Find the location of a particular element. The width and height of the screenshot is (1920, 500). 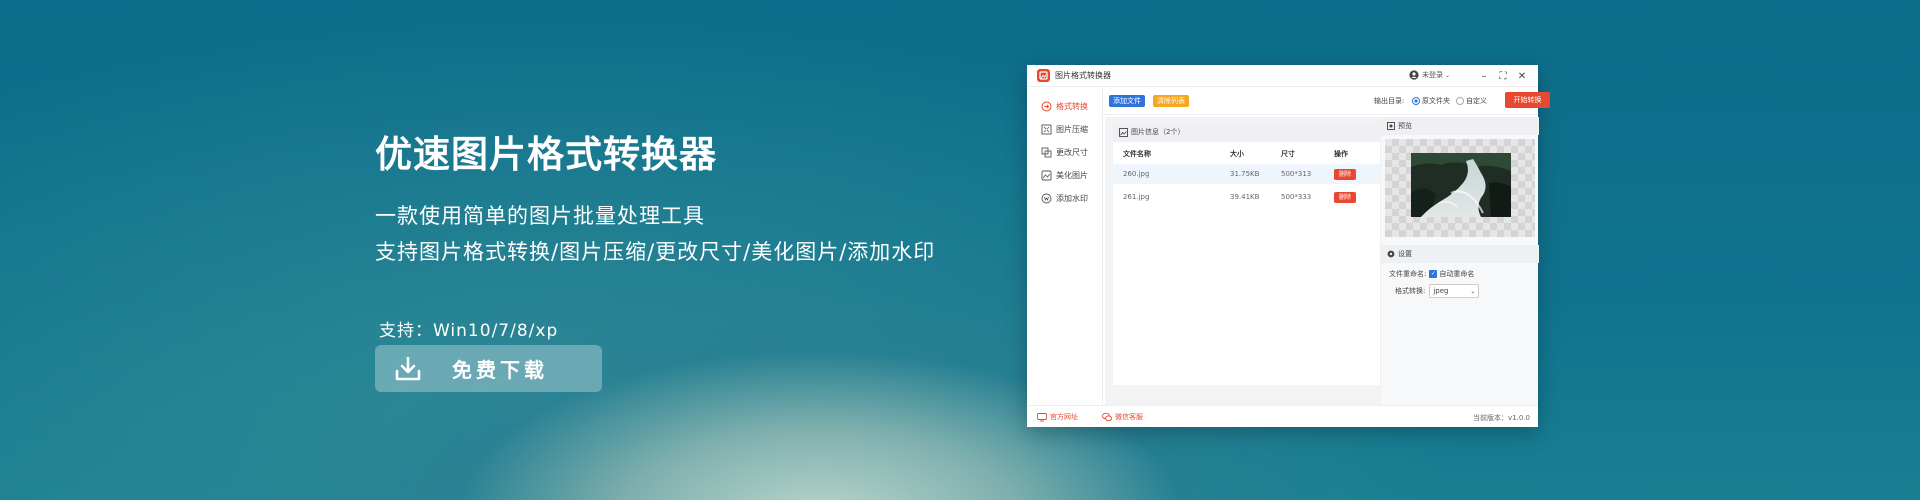

app-logo-icon is located at coordinates (1043, 75).